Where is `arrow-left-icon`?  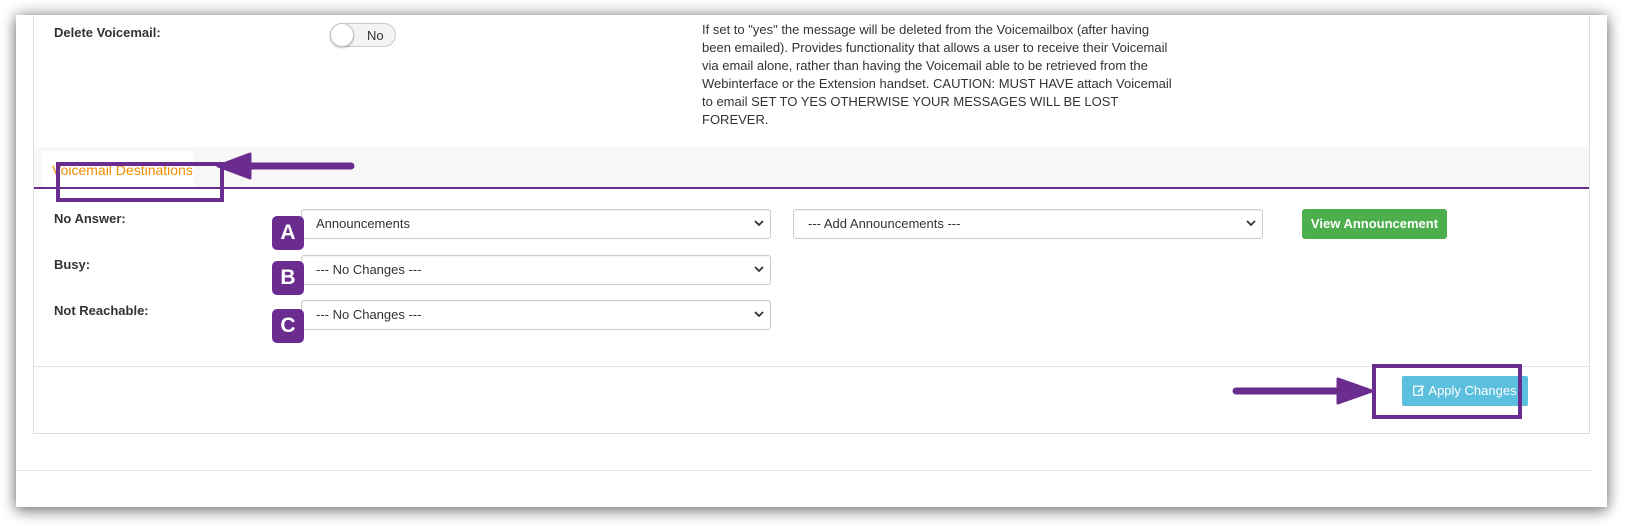
arrow-left-icon is located at coordinates (285, 166).